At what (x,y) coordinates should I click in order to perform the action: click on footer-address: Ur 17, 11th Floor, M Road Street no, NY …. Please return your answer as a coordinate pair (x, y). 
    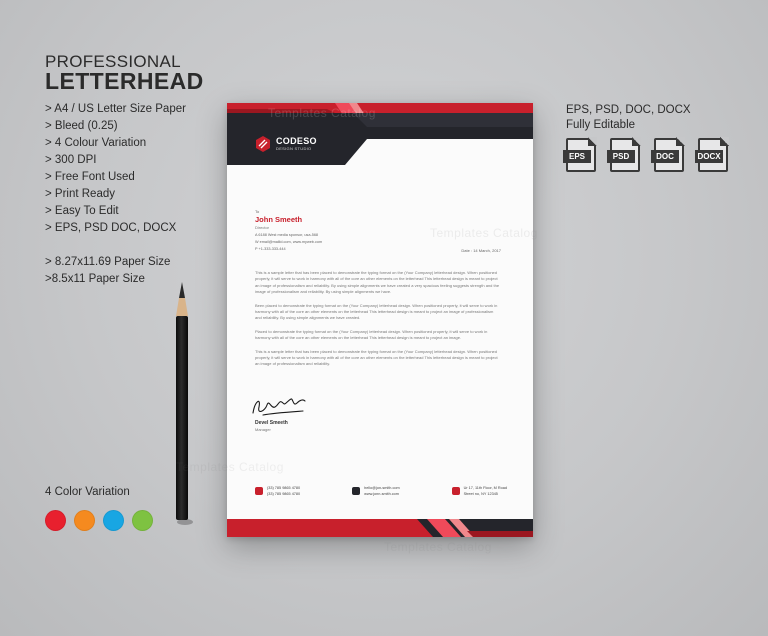
    Looking at the image, I should click on (479, 491).